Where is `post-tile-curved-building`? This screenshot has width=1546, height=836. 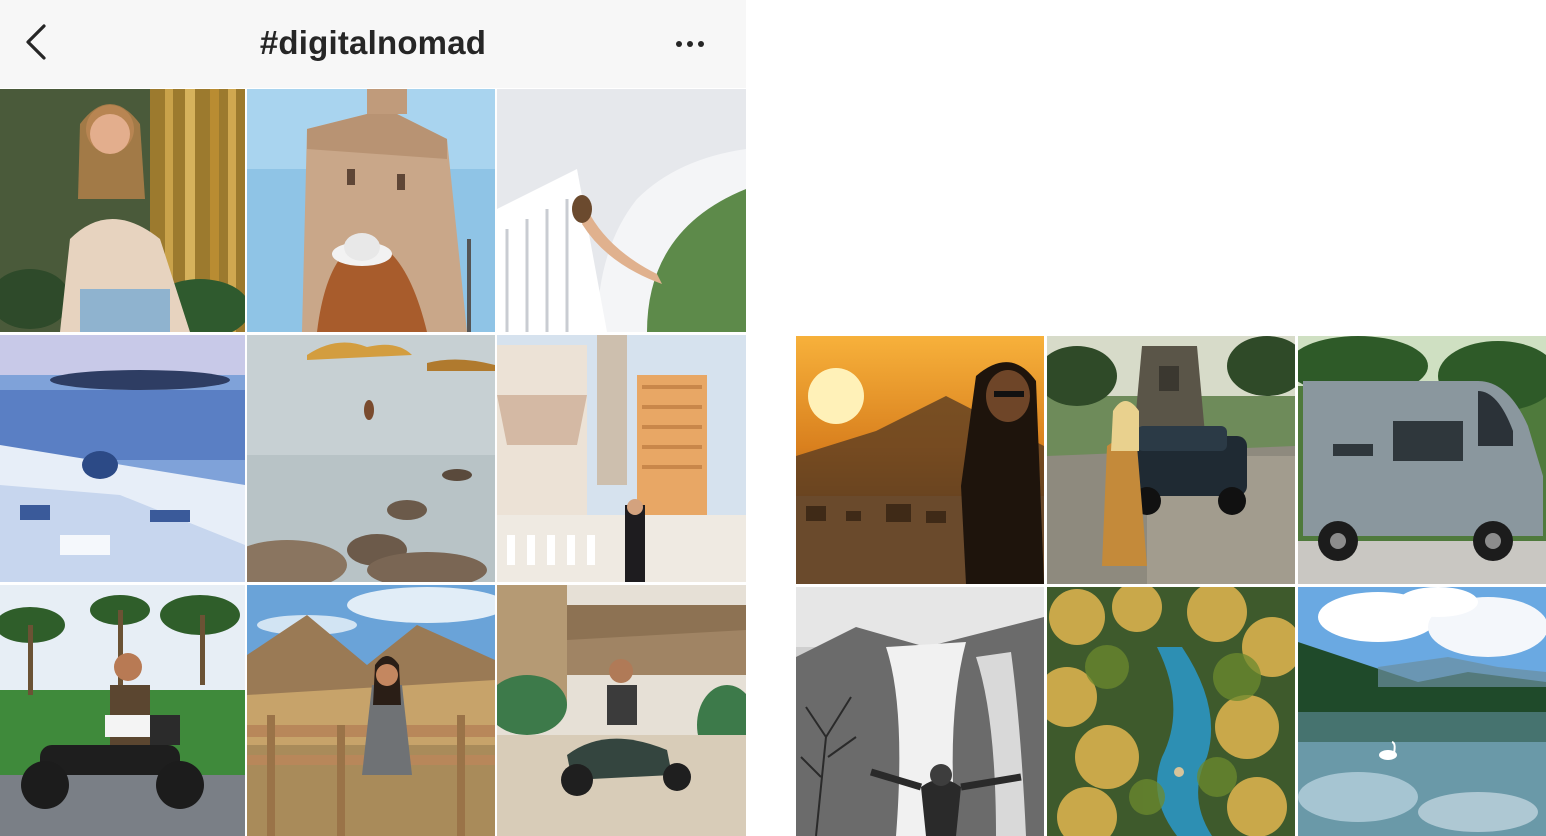 post-tile-curved-building is located at coordinates (621, 210).